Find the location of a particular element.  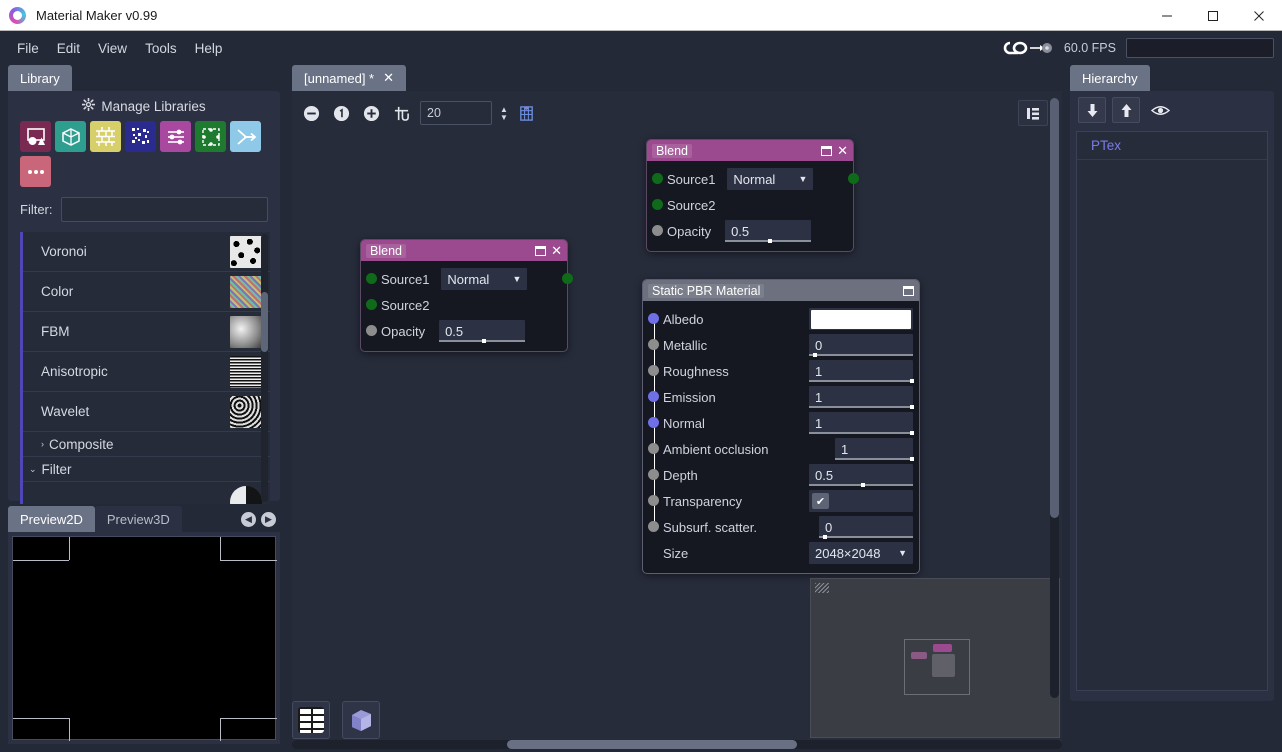

manage-libraries-button: Manage Libraries is located at coordinates (144, 106).